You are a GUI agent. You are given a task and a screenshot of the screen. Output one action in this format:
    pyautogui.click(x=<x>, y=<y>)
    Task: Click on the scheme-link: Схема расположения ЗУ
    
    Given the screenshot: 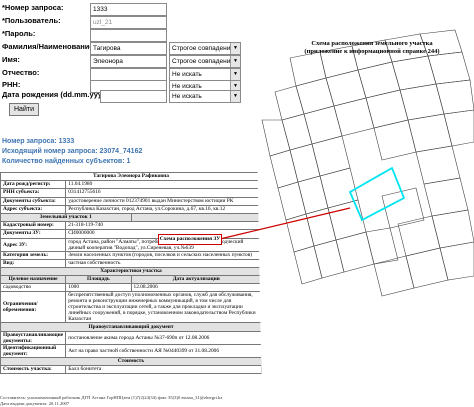 What is the action you would take?
    pyautogui.click(x=190, y=239)
    